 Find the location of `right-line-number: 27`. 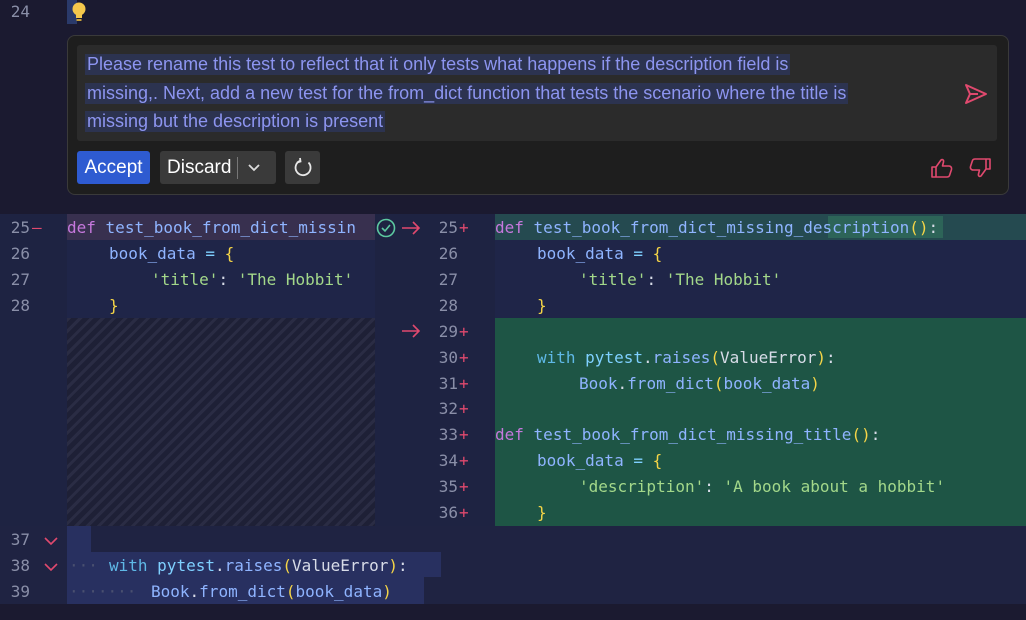

right-line-number: 27 is located at coordinates (448, 279).